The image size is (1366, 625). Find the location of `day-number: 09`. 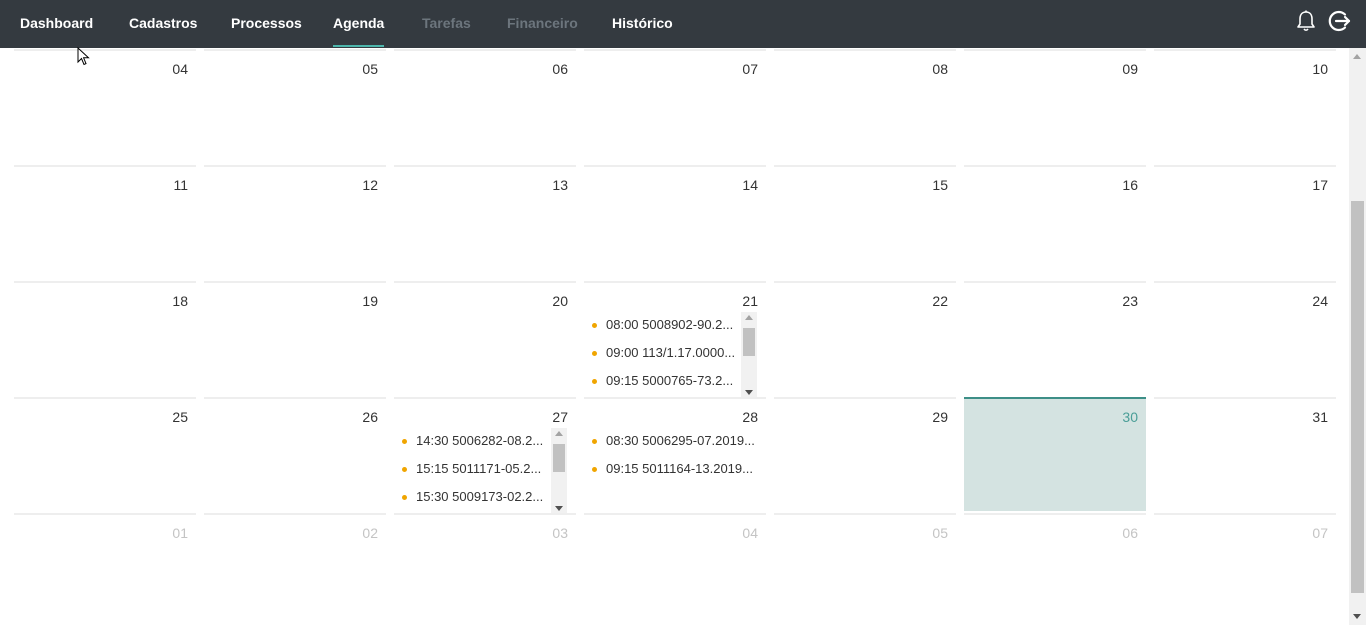

day-number: 09 is located at coordinates (1130, 69).